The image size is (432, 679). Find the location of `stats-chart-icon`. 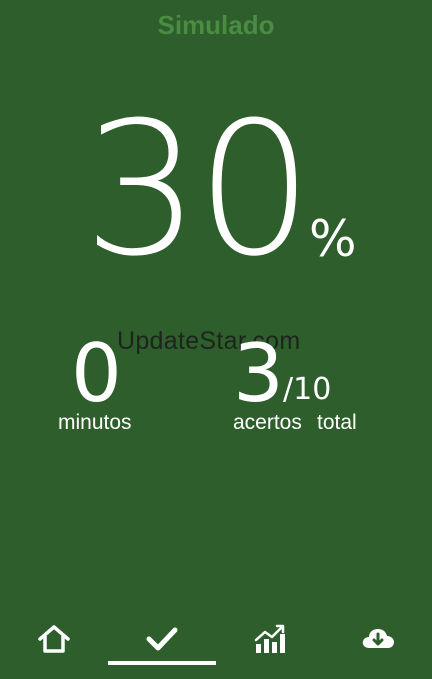

stats-chart-icon is located at coordinates (270, 639).